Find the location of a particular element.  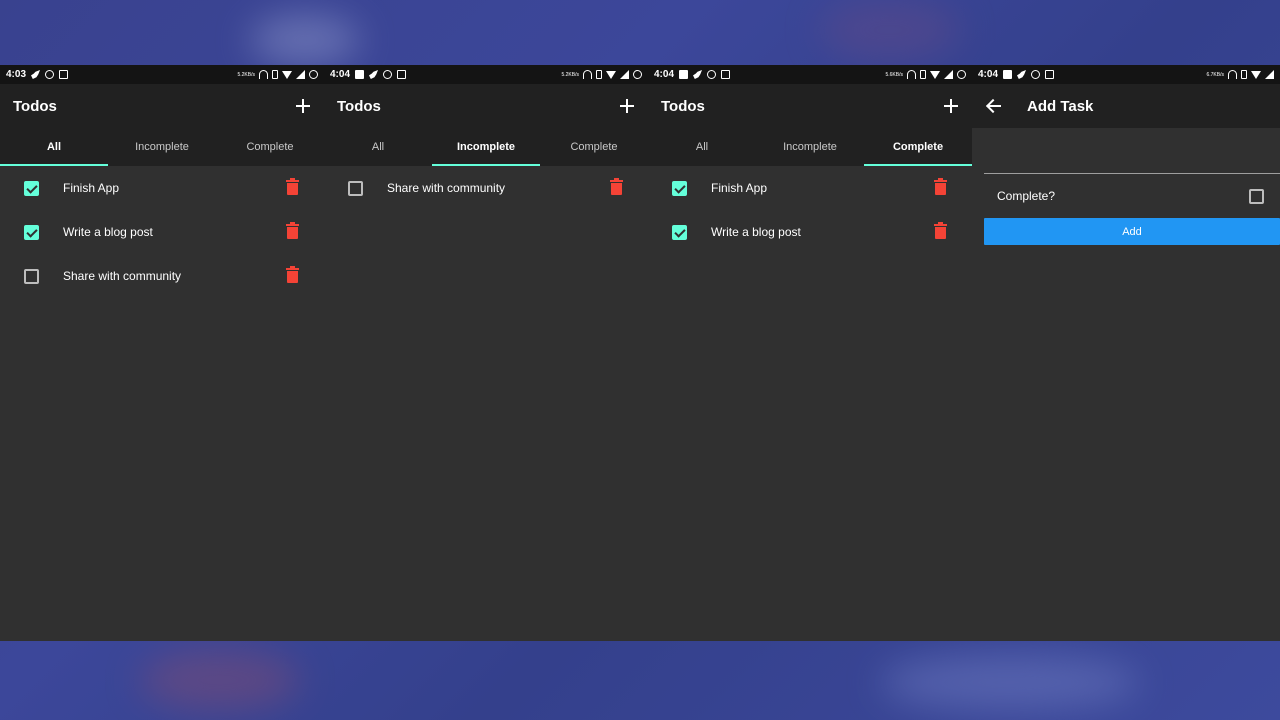

complete-checkbox is located at coordinates (1256, 196).